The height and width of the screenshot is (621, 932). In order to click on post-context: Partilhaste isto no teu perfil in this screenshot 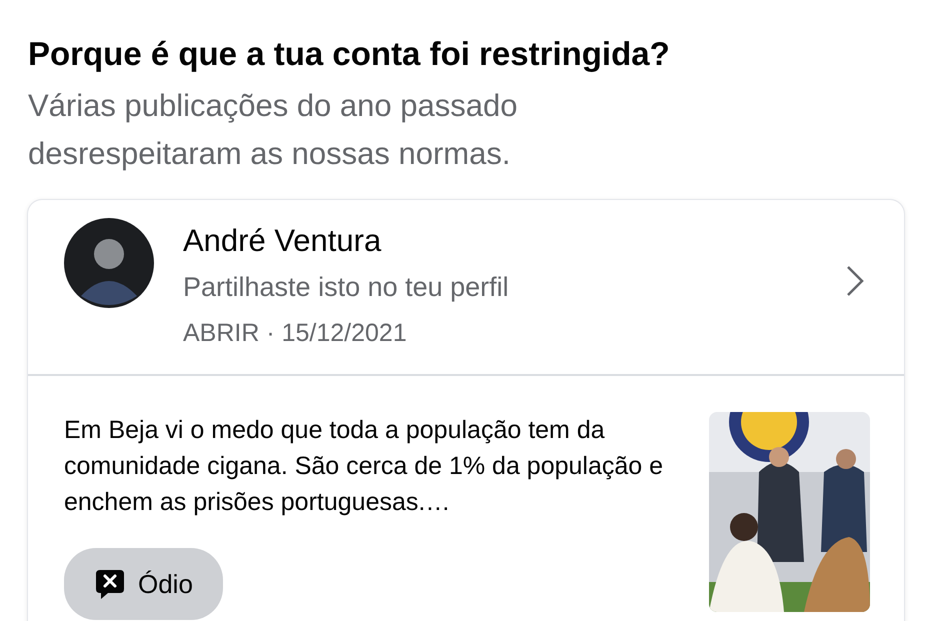, I will do `click(346, 287)`.